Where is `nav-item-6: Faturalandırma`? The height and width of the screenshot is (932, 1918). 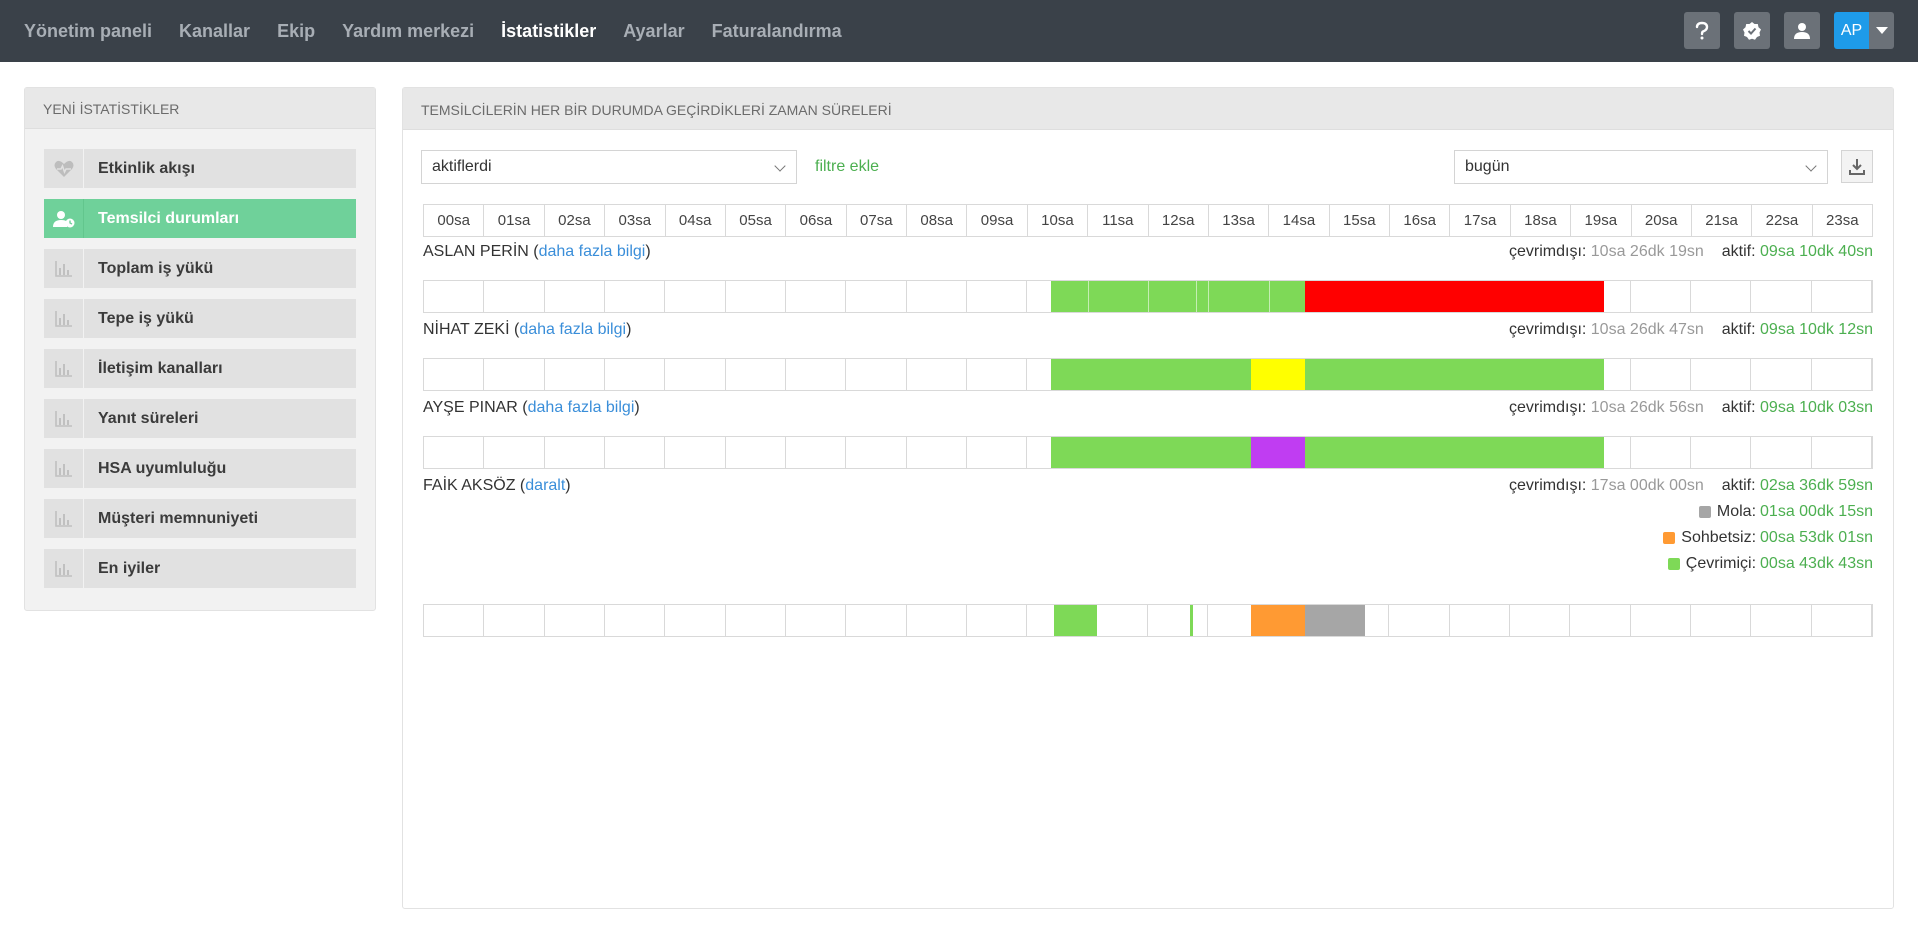 nav-item-6: Faturalandırma is located at coordinates (777, 31).